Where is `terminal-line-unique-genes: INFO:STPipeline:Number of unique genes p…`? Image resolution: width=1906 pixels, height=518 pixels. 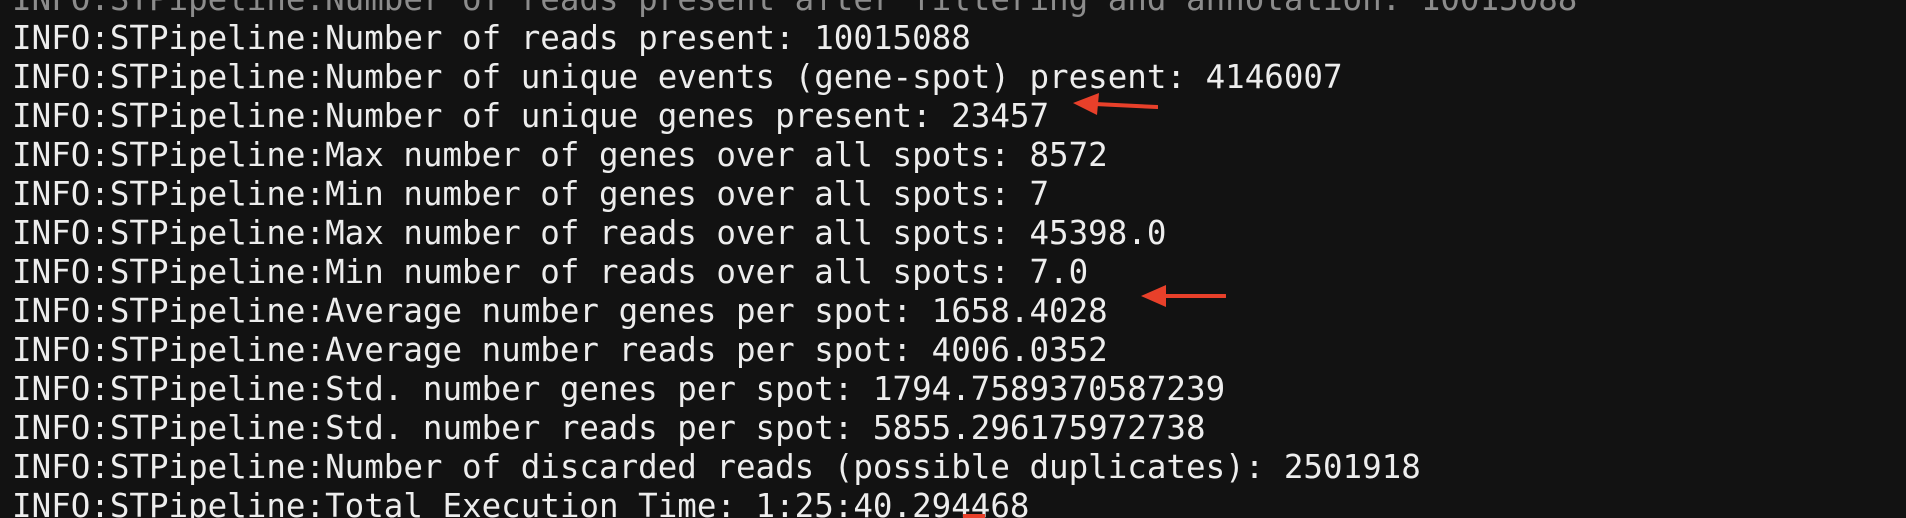
terminal-line-unique-genes: INFO:STPipeline:Number of unique genes p… is located at coordinates (531, 116).